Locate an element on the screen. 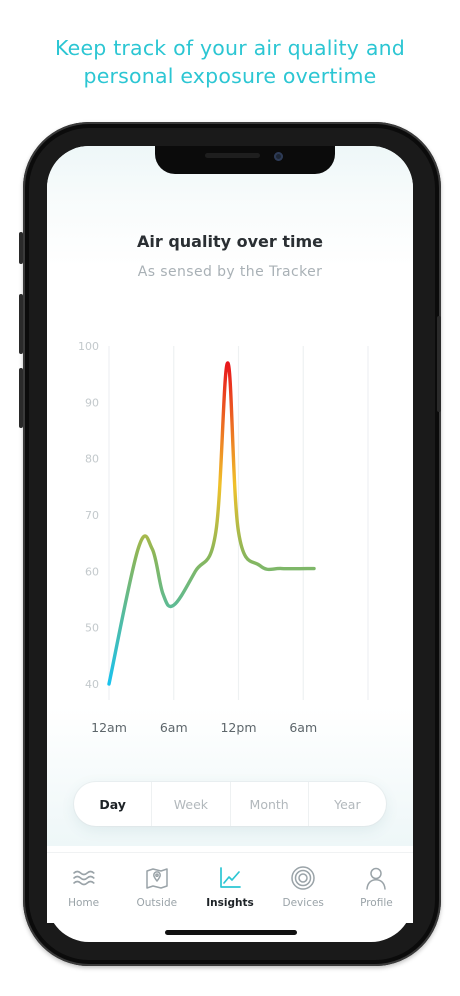 Image resolution: width=460 pixels, height=996 pixels. y-tick-label: 60 is located at coordinates (92, 571).